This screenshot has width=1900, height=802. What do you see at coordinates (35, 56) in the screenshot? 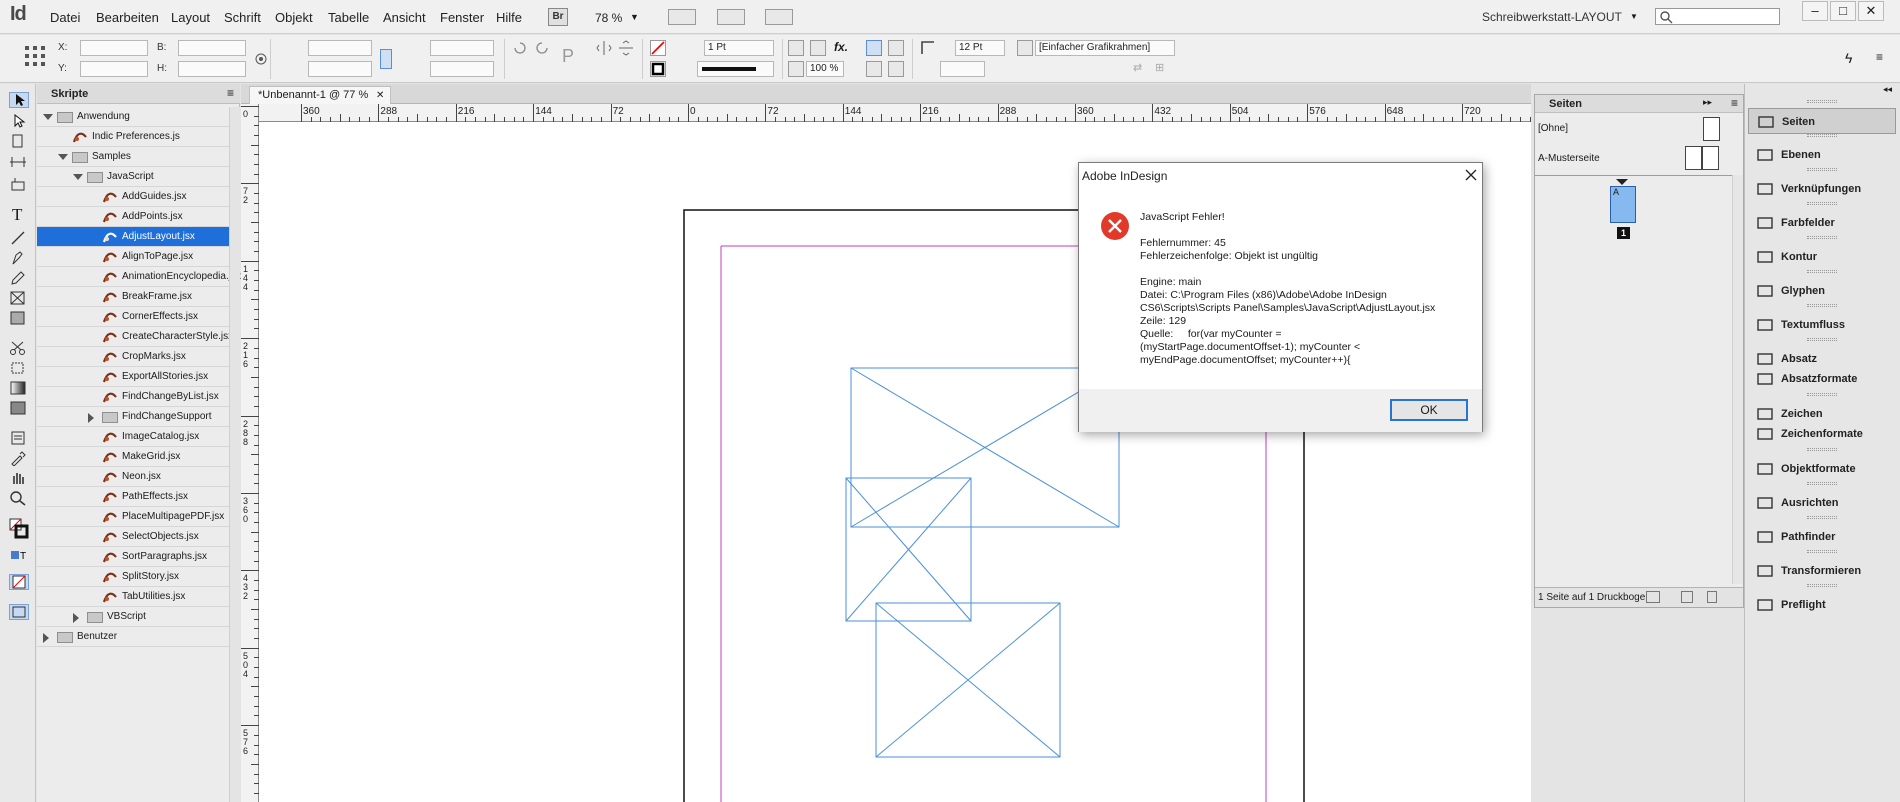
I see `reference-point-icon` at bounding box center [35, 56].